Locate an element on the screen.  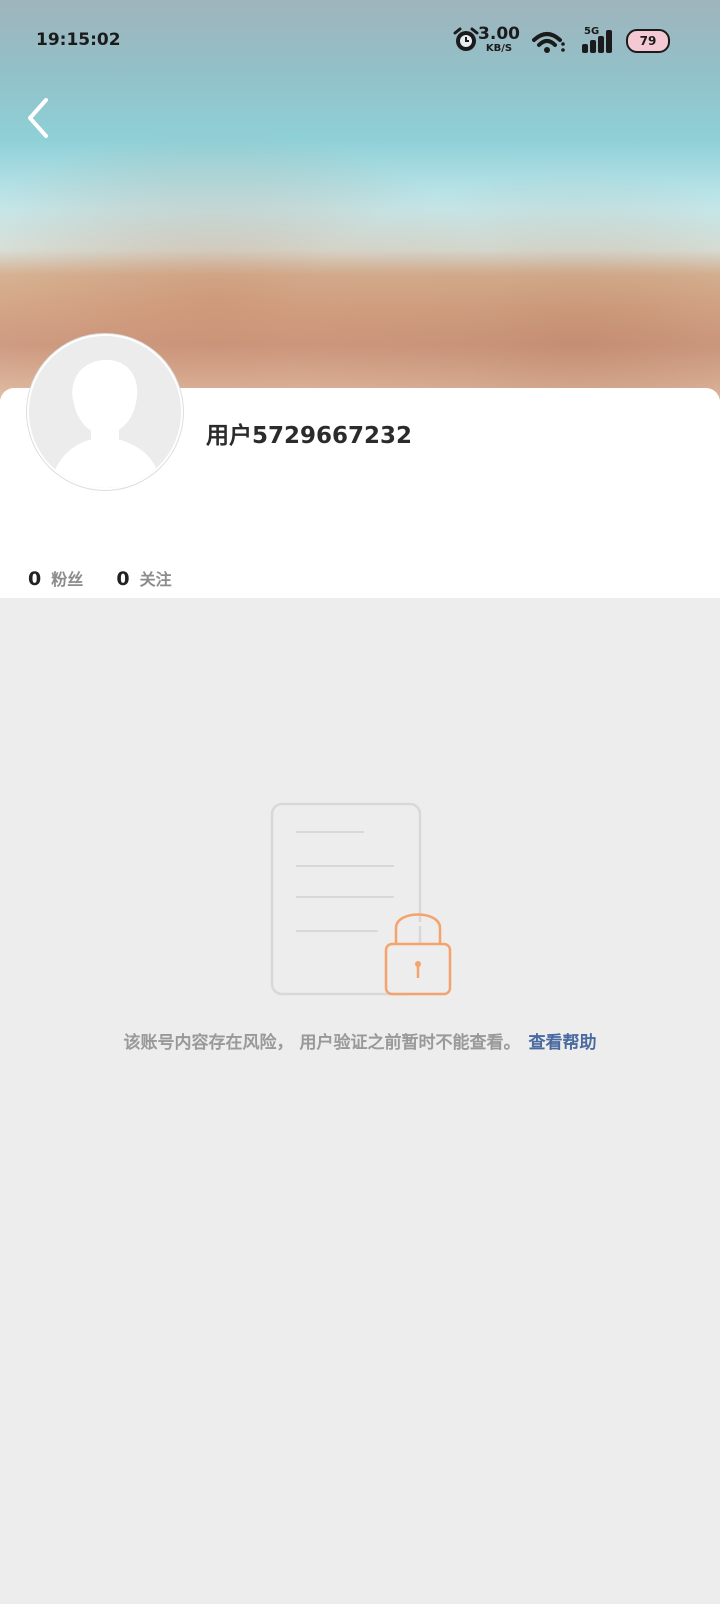
network-type-text: 5G is located at coordinates (591, 31).